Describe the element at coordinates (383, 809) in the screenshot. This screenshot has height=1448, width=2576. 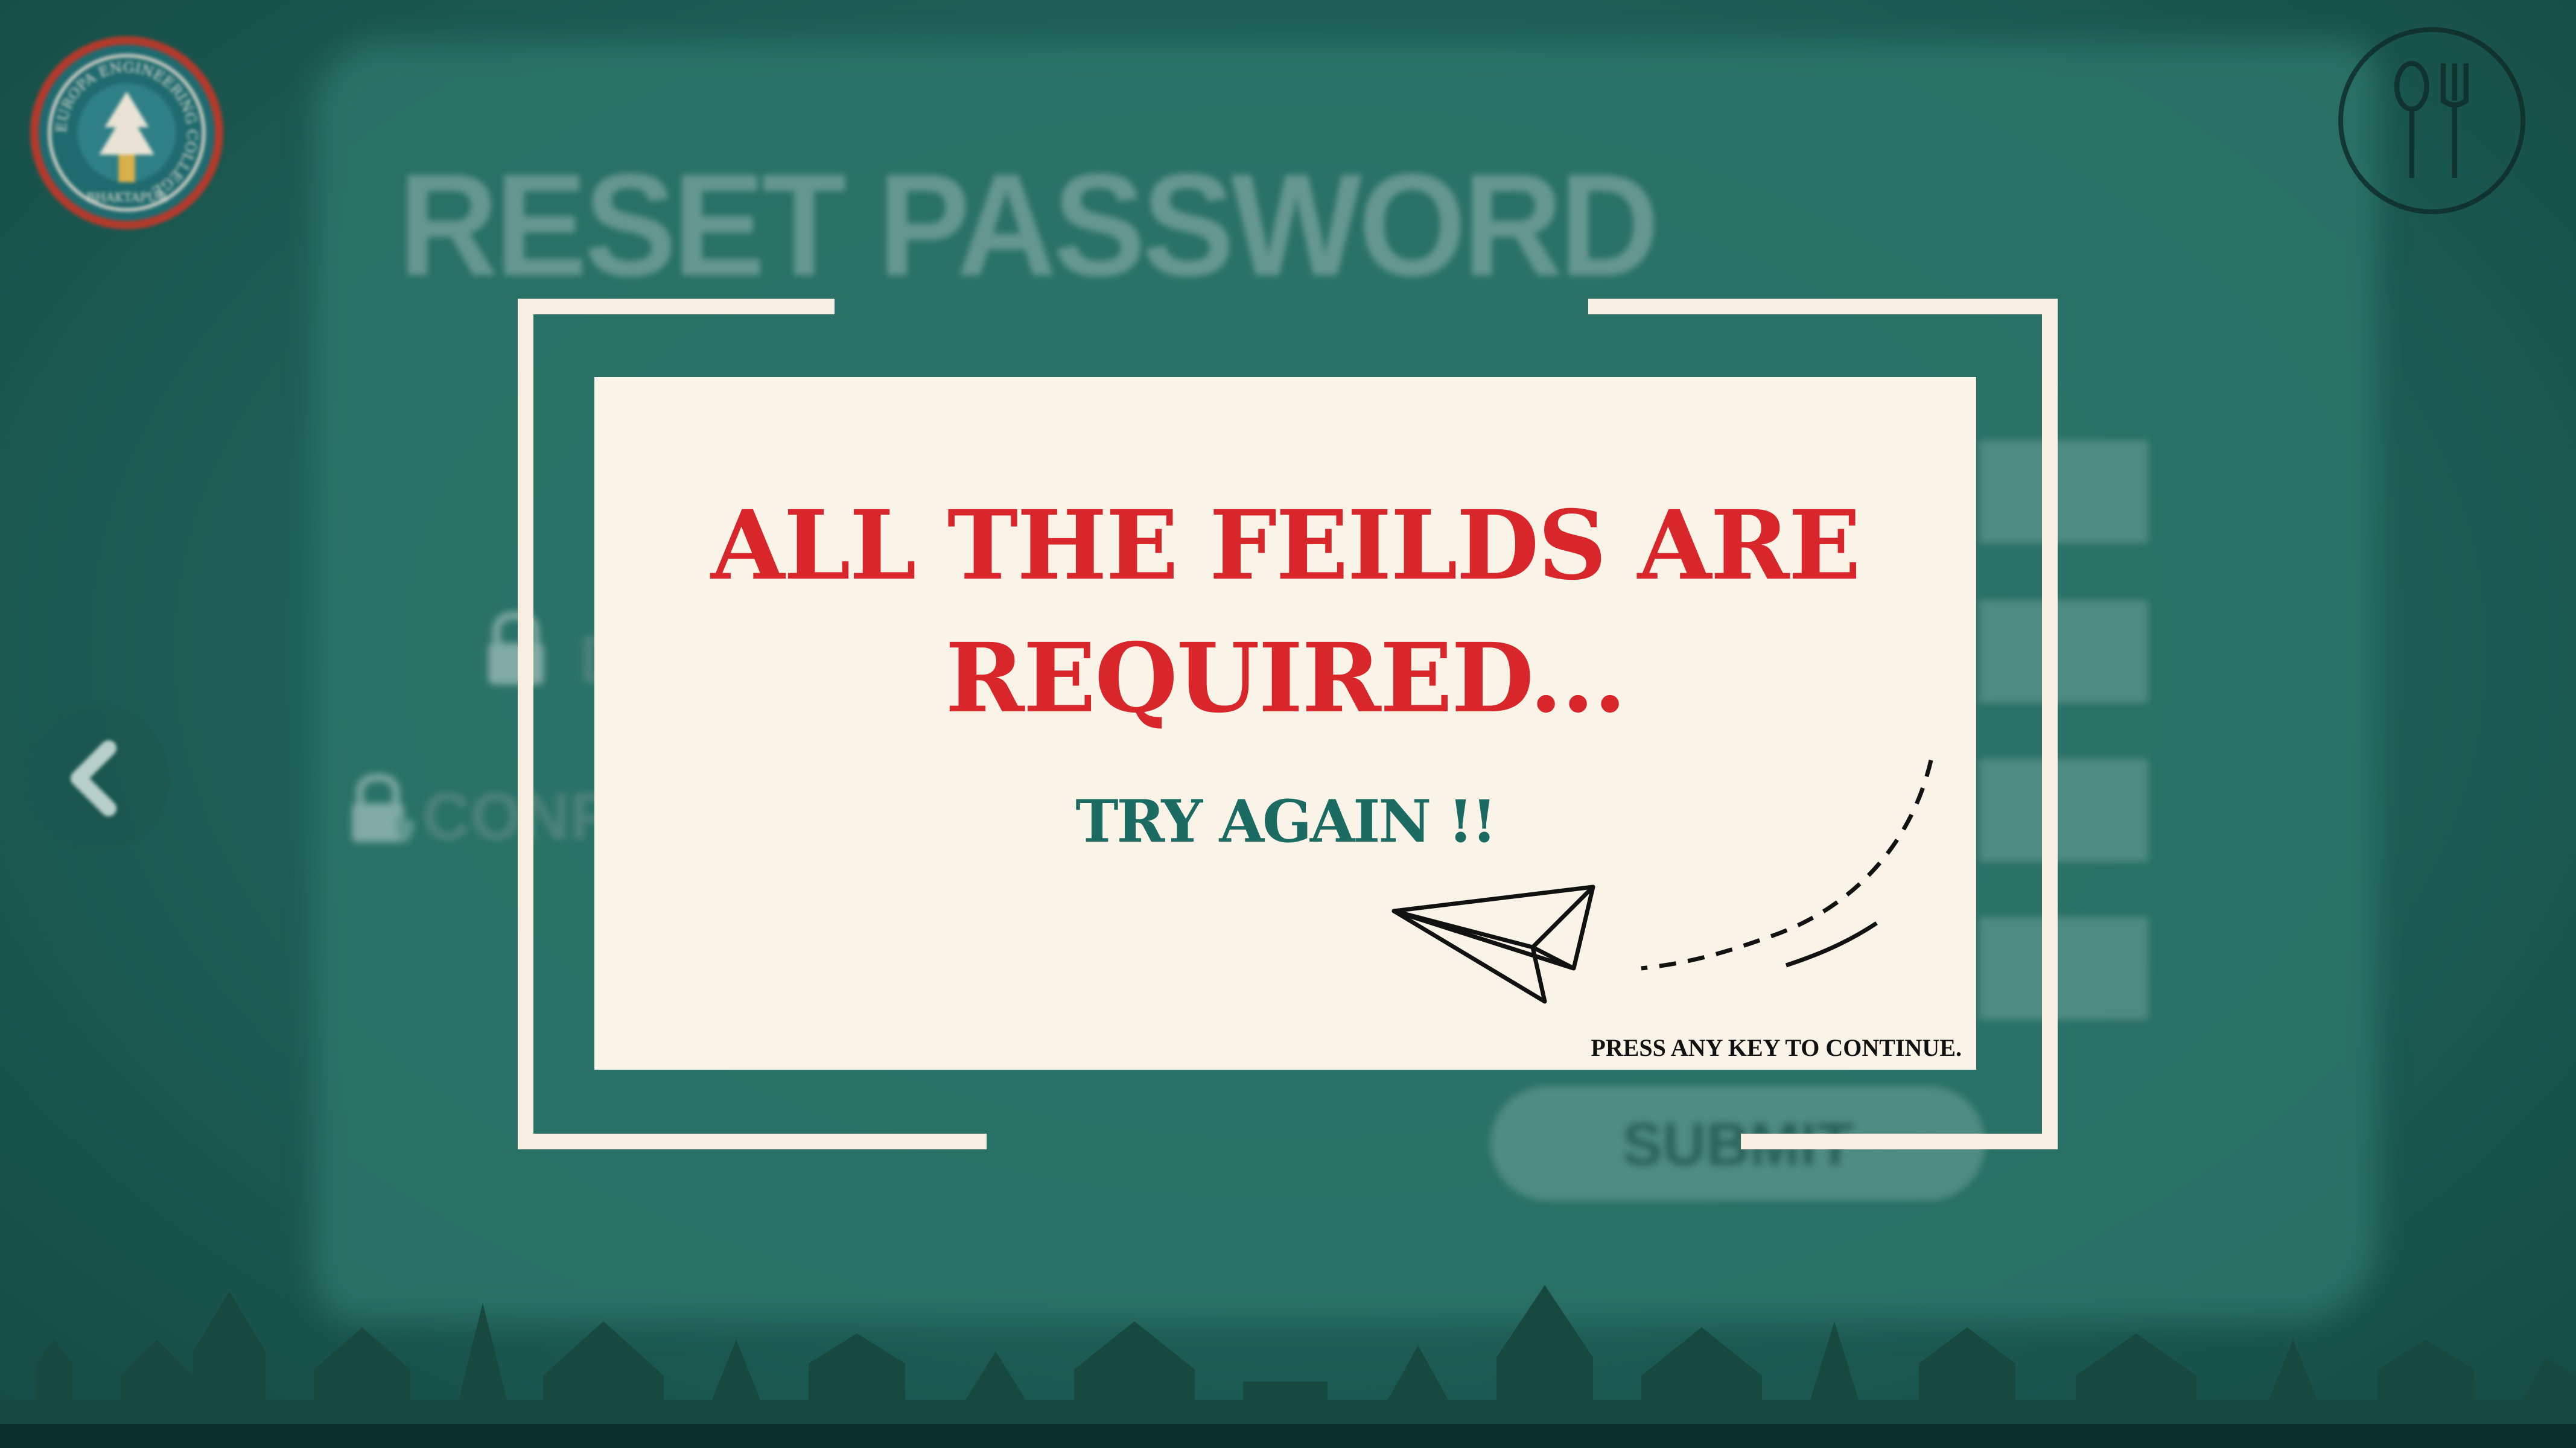
I see `lock-shield-icon` at that location.